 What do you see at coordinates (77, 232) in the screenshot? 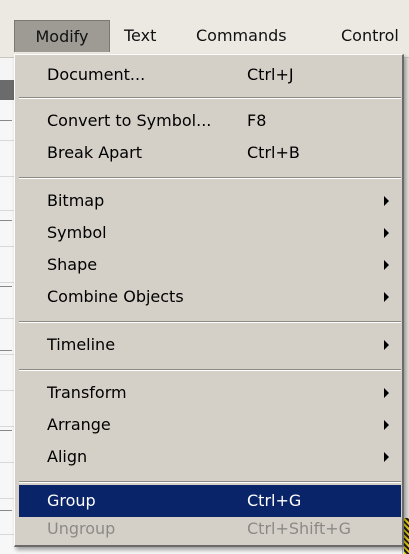
I see `menu-item-label: Symbol` at bounding box center [77, 232].